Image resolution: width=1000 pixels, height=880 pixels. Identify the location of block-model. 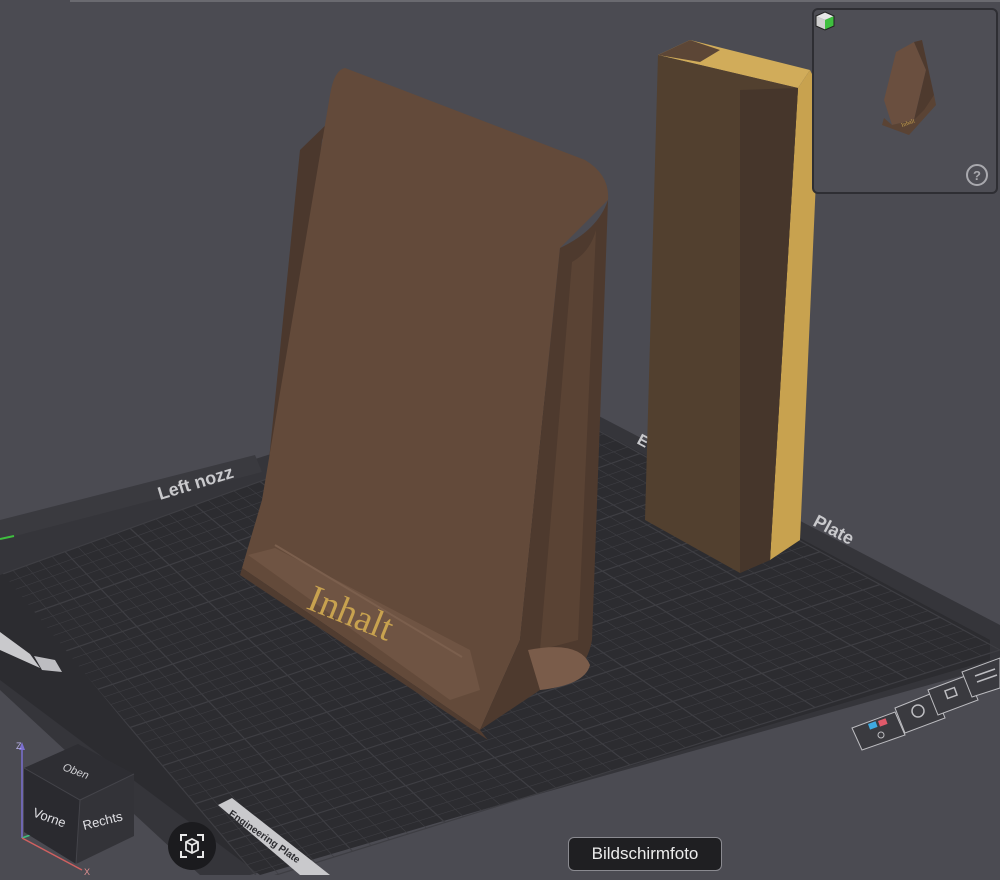
(732, 306).